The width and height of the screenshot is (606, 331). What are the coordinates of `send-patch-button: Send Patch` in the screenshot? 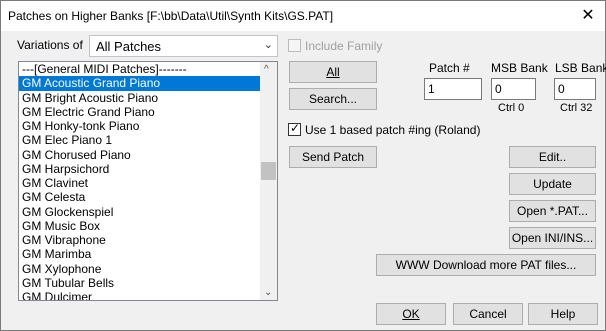 It's located at (333, 157).